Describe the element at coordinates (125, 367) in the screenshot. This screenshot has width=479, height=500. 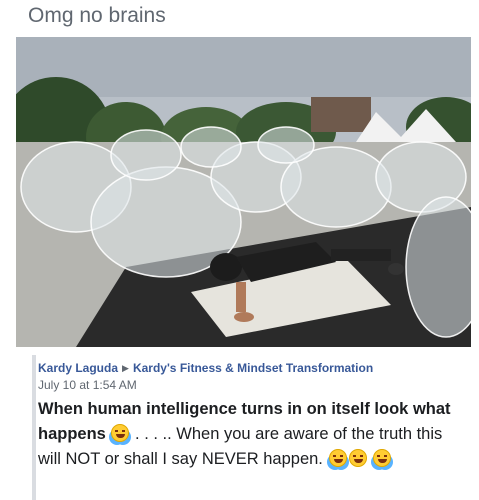
I see `triangle-right-icon: ▶` at that location.